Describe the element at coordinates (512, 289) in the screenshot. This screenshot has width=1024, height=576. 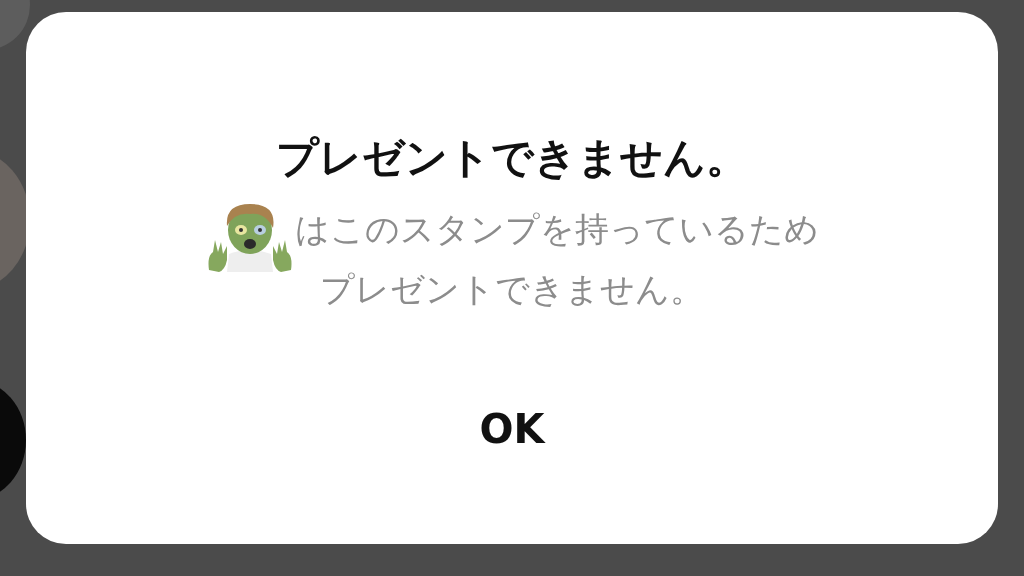
I see `alert-message: プレゼントできません。` at that location.